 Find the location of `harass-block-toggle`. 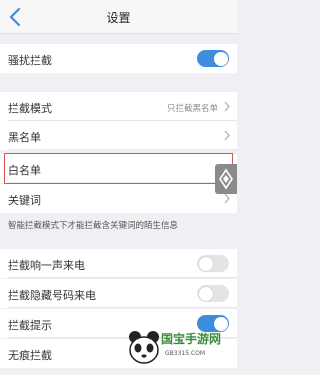

harass-block-toggle is located at coordinates (213, 58).